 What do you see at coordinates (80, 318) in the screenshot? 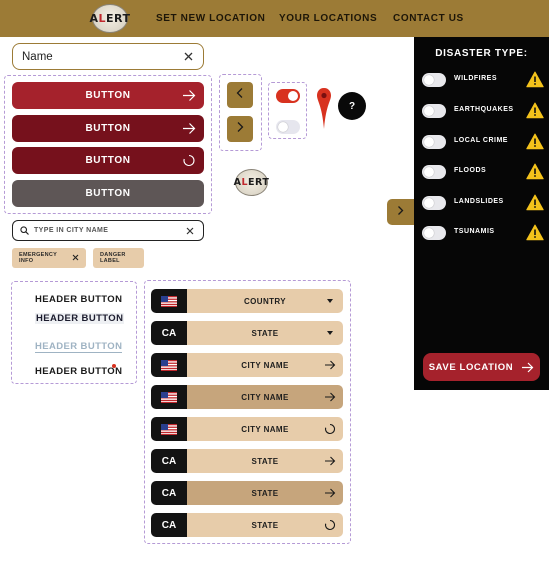
I see `header-button-hover: HEADER BUTTON` at bounding box center [80, 318].